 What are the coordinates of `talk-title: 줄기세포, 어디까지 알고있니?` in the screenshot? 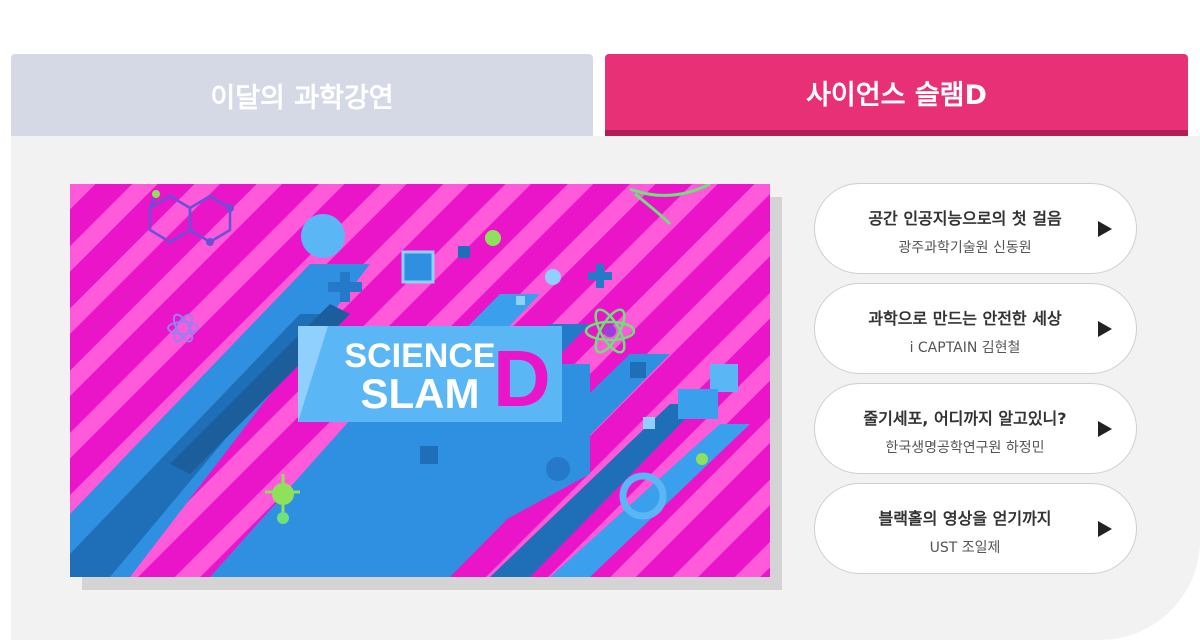 It's located at (965, 418).